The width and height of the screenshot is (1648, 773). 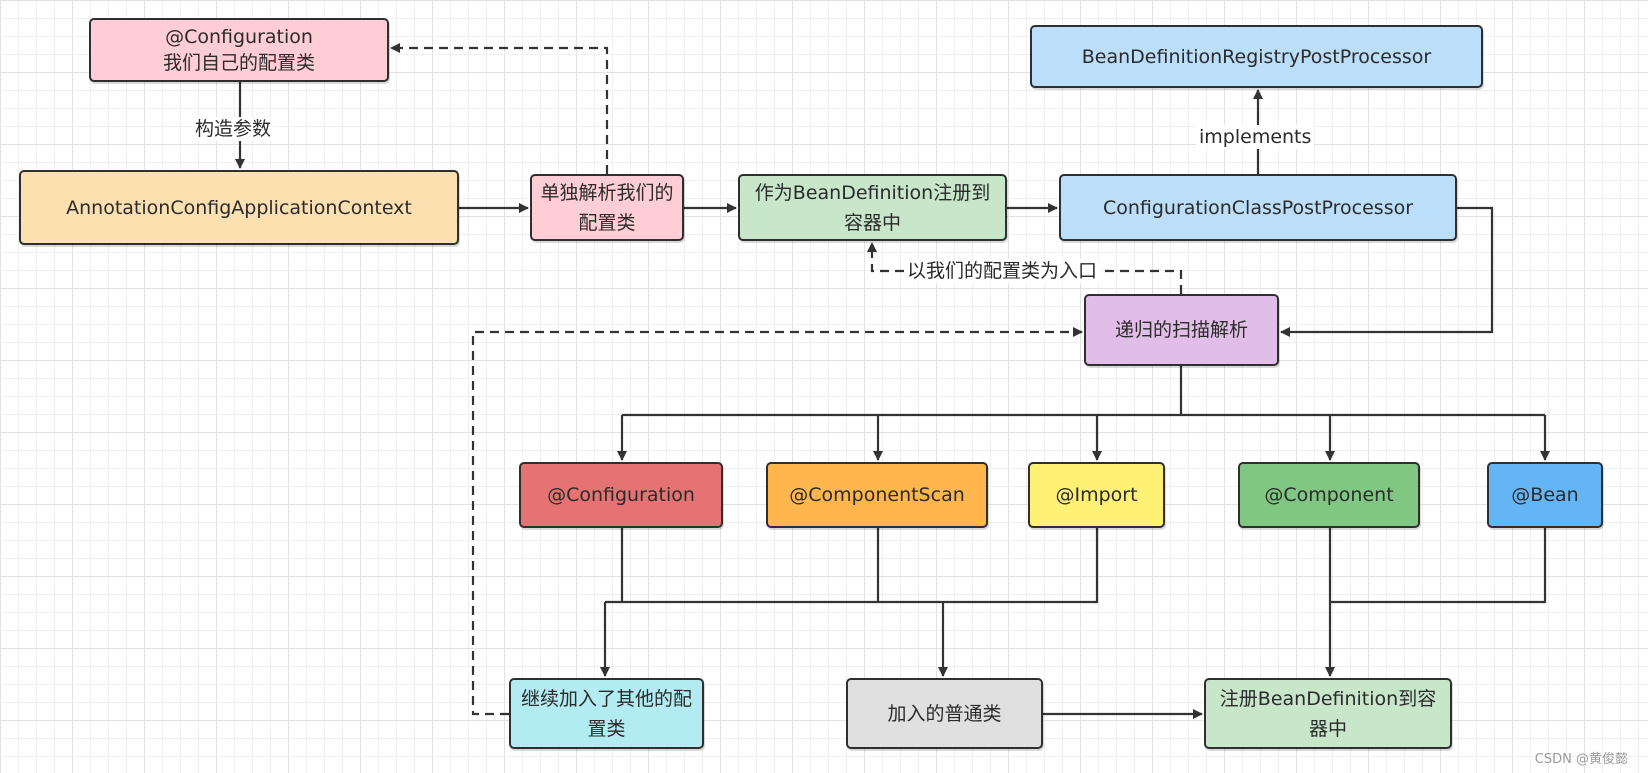 What do you see at coordinates (239, 207) in the screenshot?
I see `node-context: AnnotationConfigApplicationContext` at bounding box center [239, 207].